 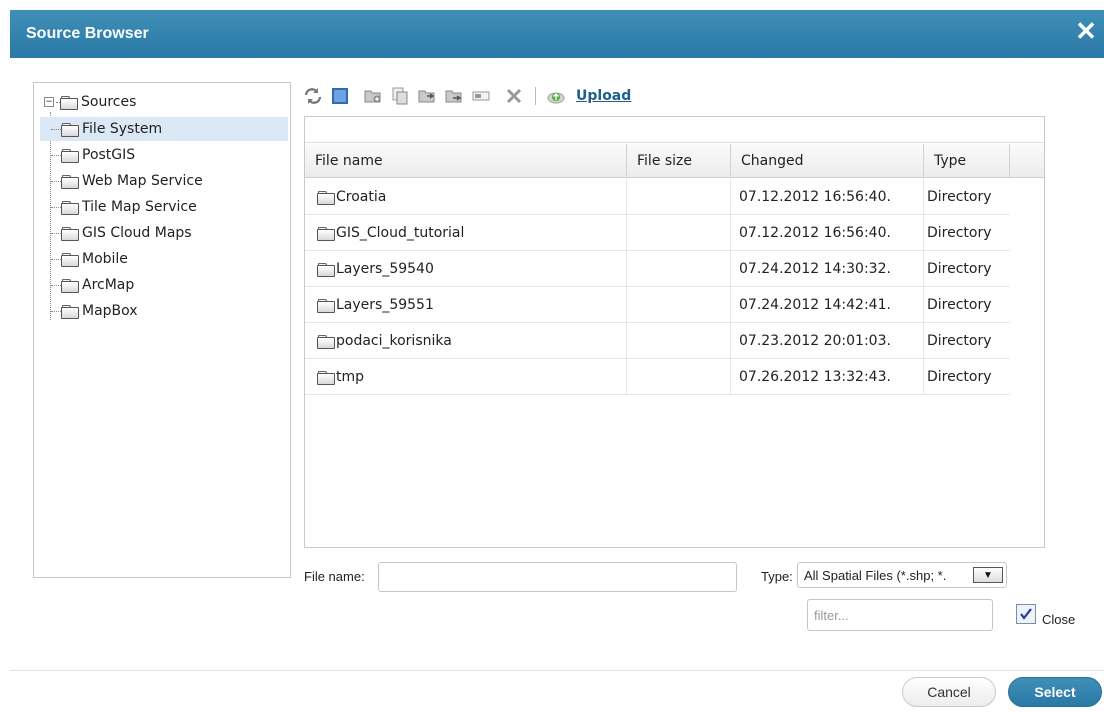 What do you see at coordinates (949, 692) in the screenshot?
I see `cancel-button: Cancel` at bounding box center [949, 692].